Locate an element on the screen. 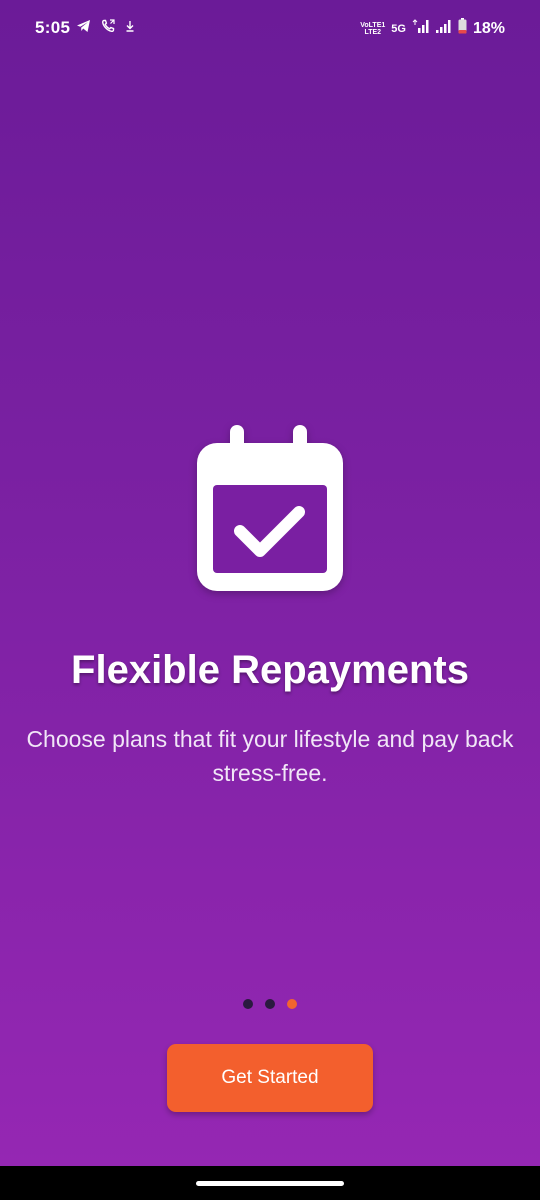 The height and width of the screenshot is (1200, 540). home-indicator is located at coordinates (270, 1183).